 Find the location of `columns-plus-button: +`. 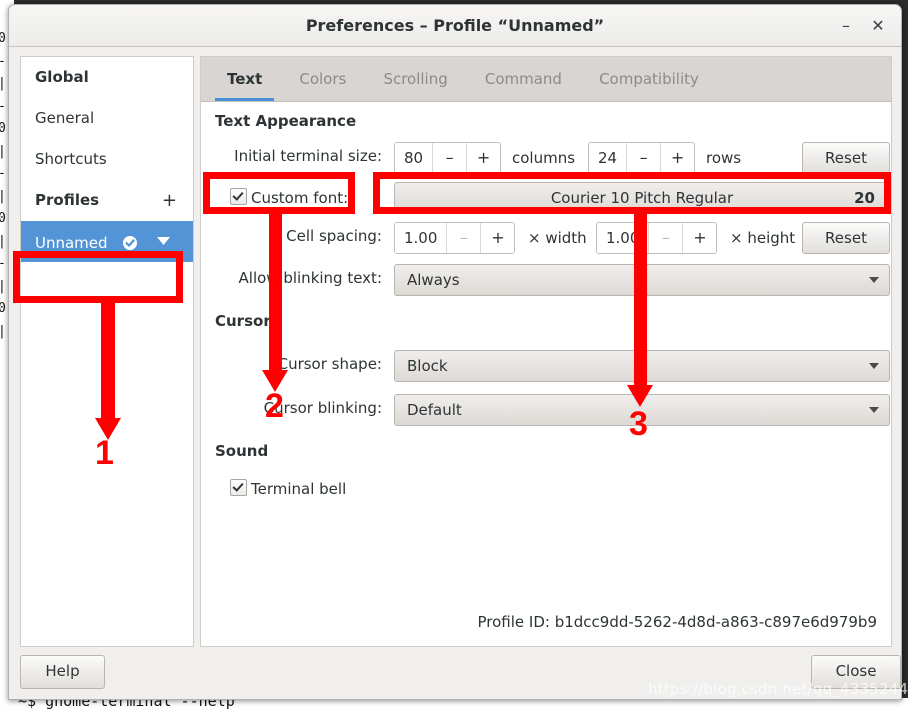

columns-plus-button: + is located at coordinates (483, 158).